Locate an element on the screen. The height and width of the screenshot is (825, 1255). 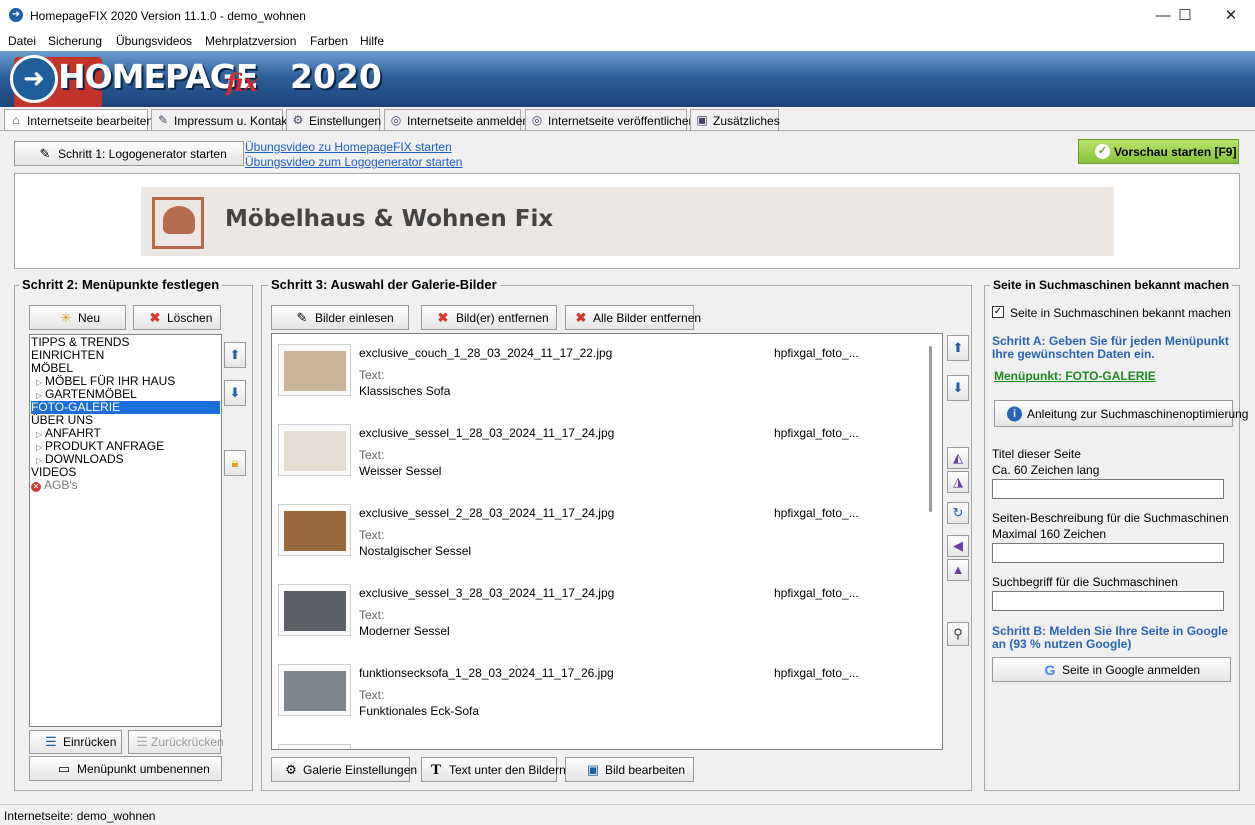
outdent-icon: ☰ is located at coordinates (142, 741).